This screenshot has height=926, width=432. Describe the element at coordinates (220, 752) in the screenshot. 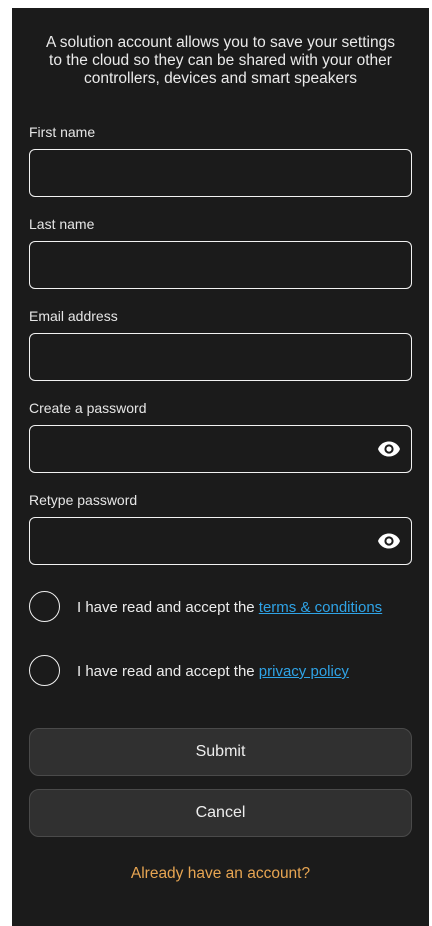

I see `submit-button: Submit` at that location.